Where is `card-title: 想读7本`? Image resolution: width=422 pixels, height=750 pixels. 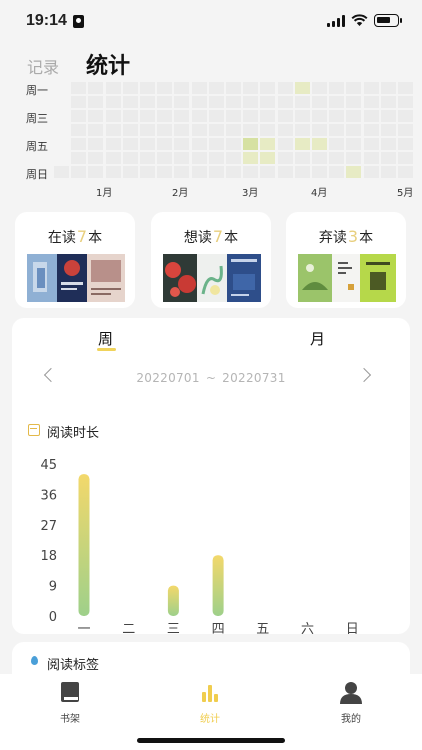
card-title: 想读7本 is located at coordinates (211, 237).